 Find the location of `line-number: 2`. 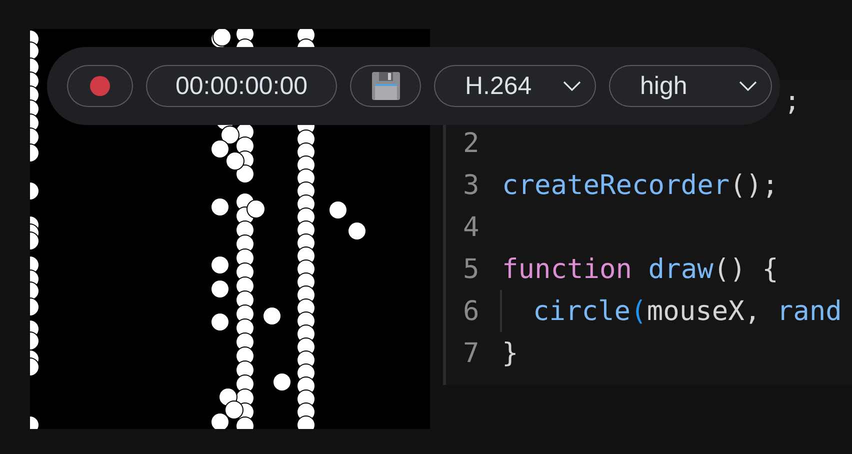

line-number: 2 is located at coordinates (471, 143).